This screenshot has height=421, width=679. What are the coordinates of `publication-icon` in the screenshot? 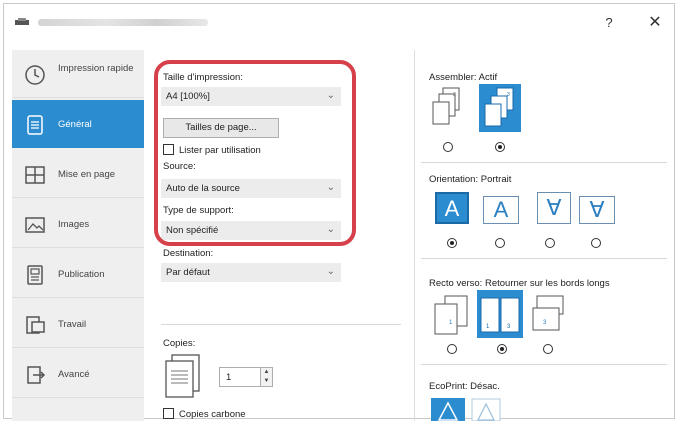 It's located at (35, 275).